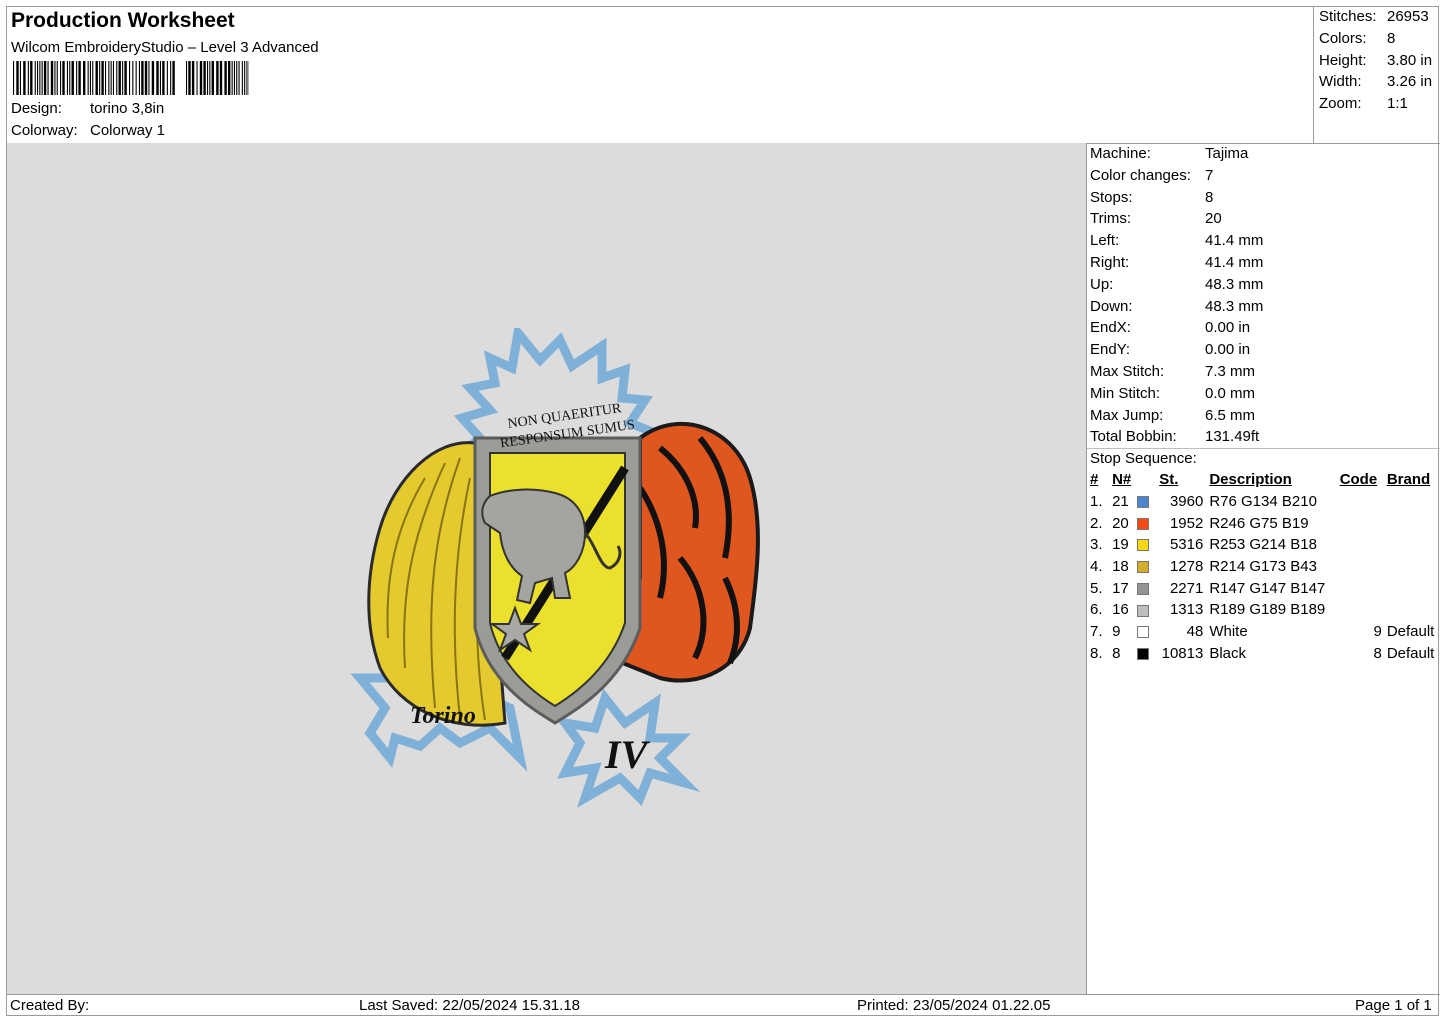 The width and height of the screenshot is (1445, 1021). I want to click on stitches-row: Stitches: 26953, so click(1374, 16).